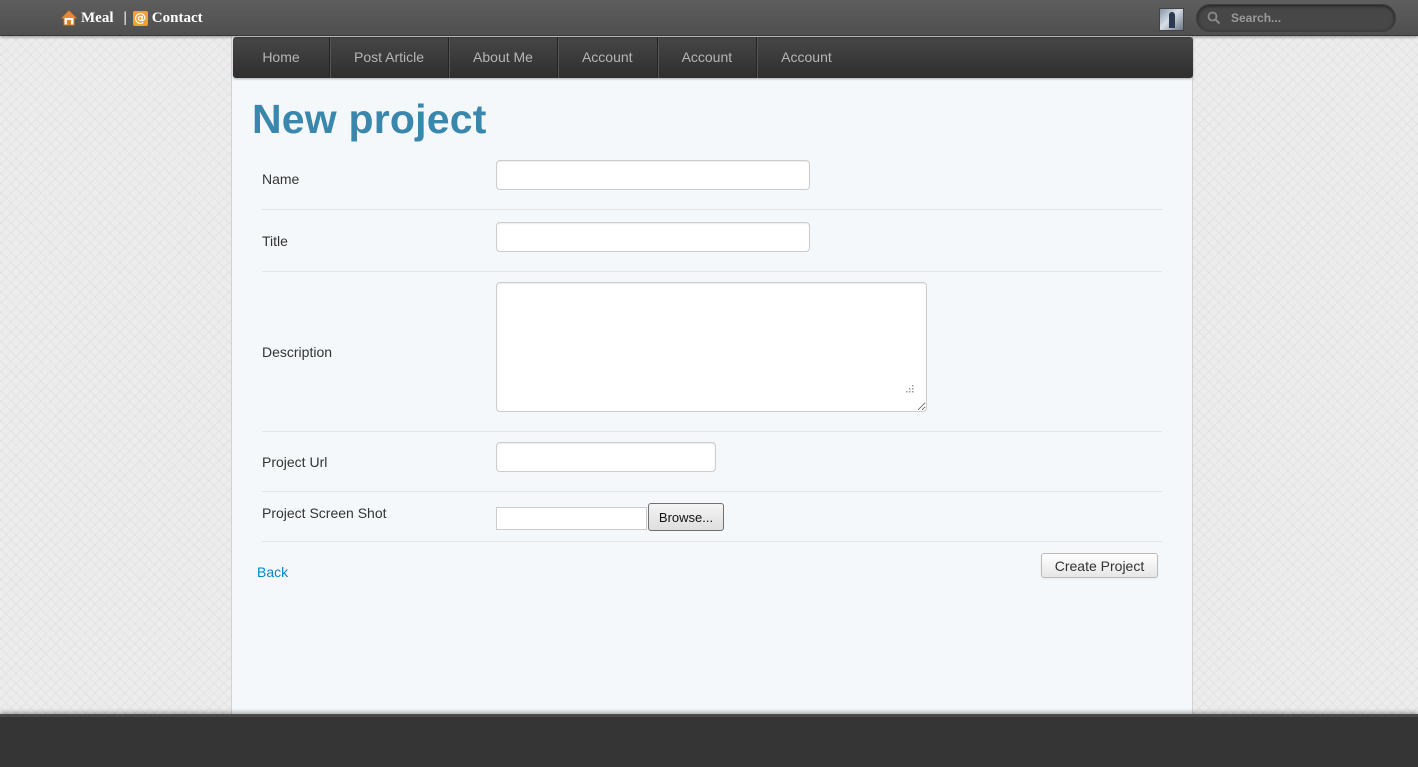 Image resolution: width=1418 pixels, height=767 pixels. Describe the element at coordinates (390, 57) in the screenshot. I see `nav-item-post-article: Post Article` at that location.